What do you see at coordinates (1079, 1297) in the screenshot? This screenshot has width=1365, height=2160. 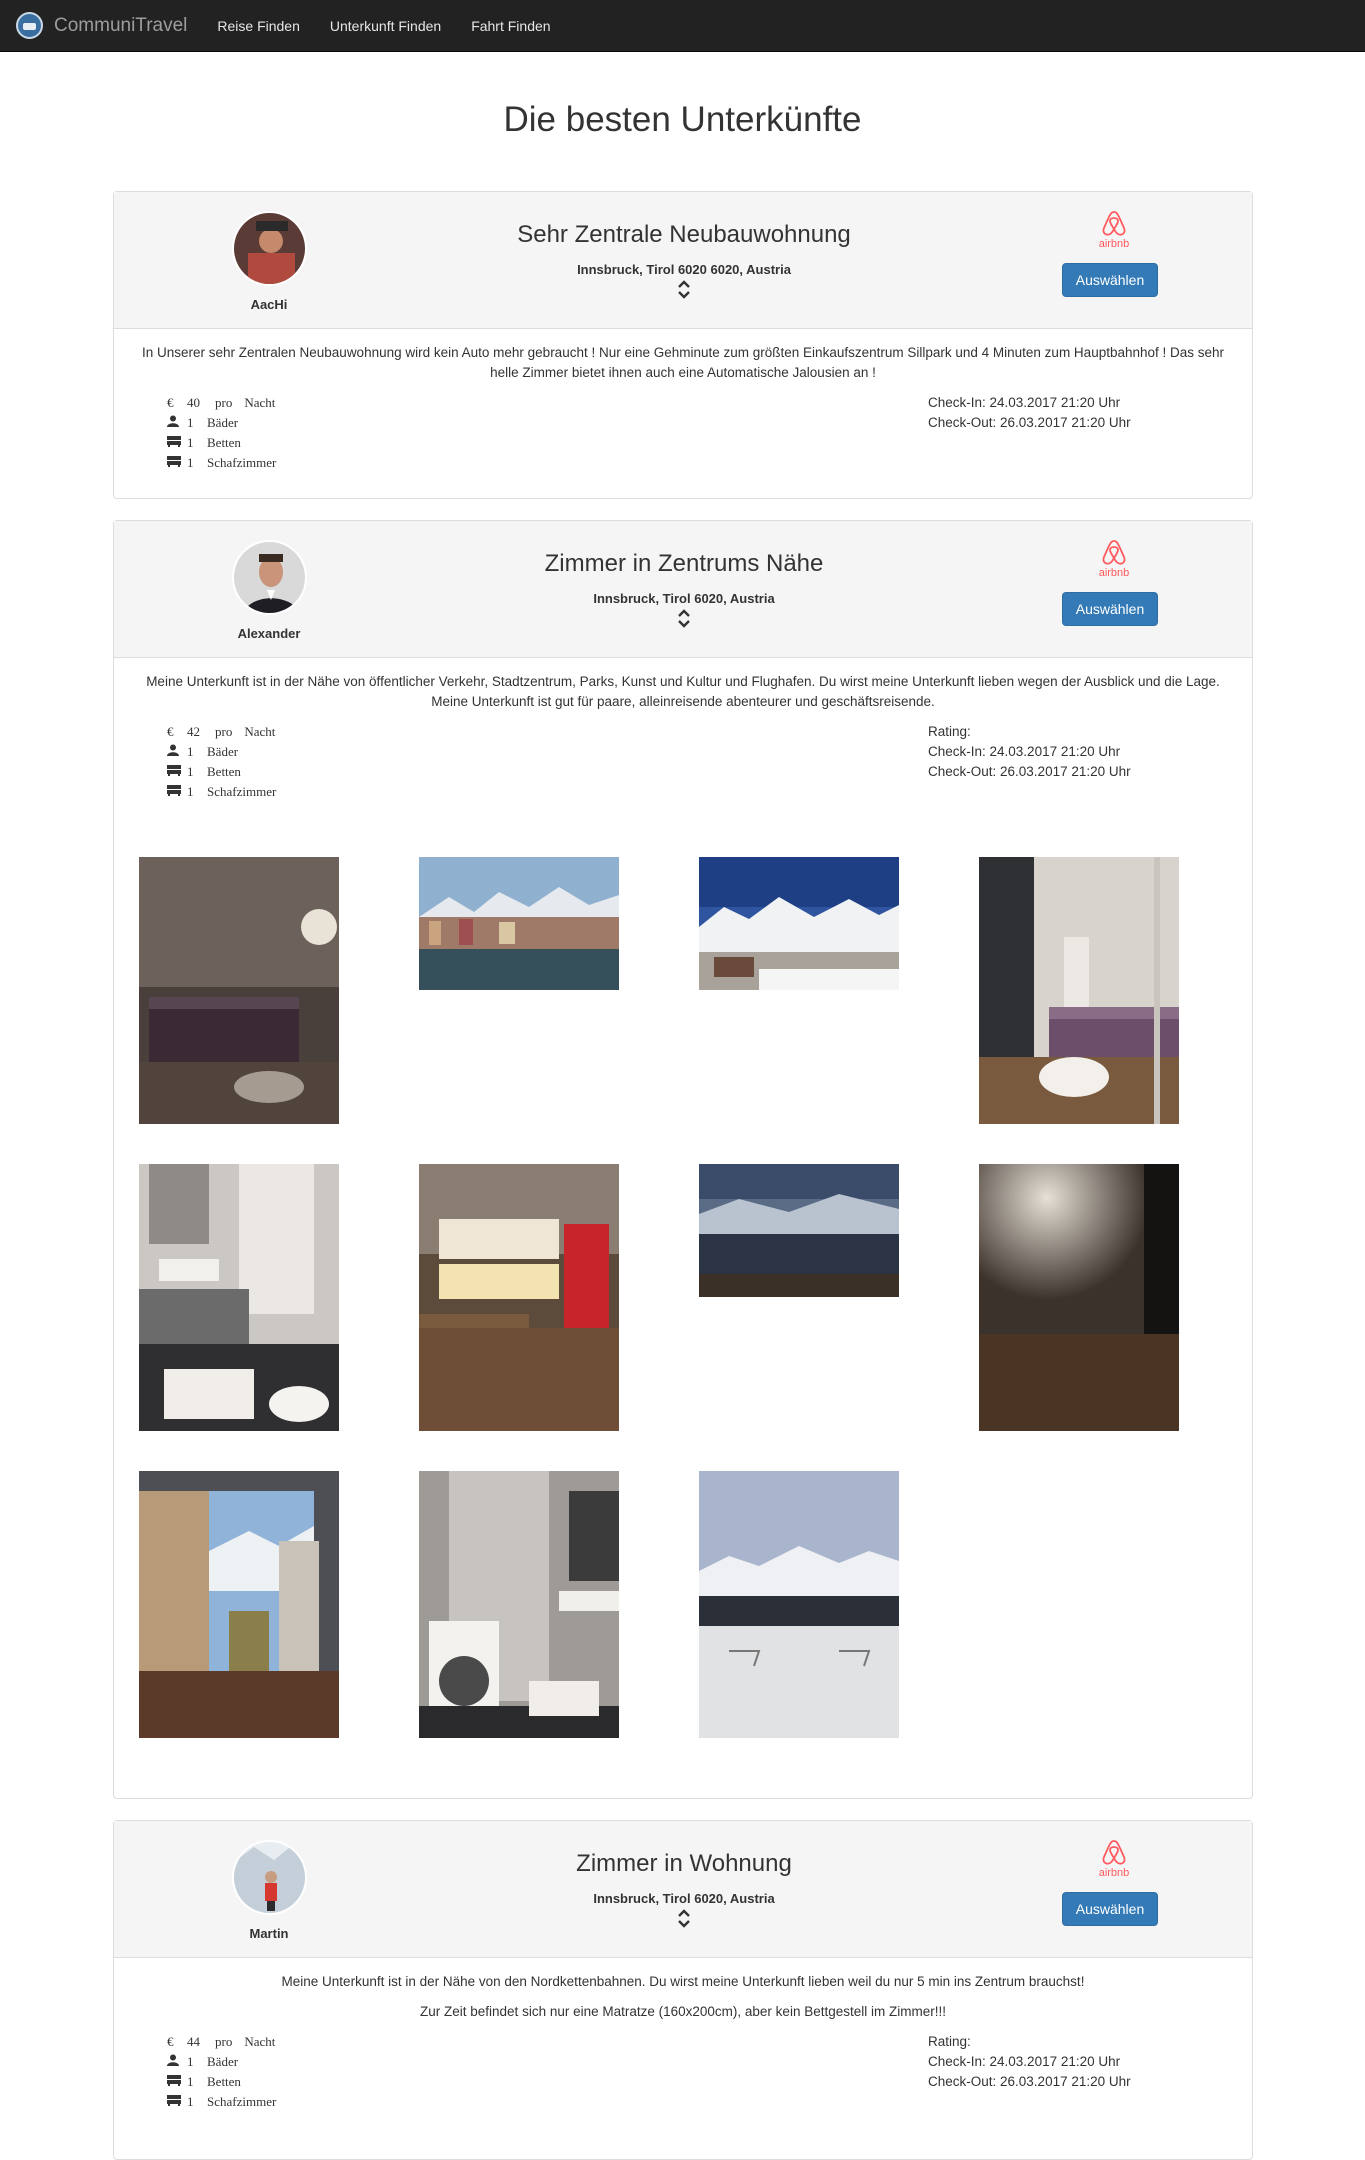 I see `gallery-photo-balcony` at bounding box center [1079, 1297].